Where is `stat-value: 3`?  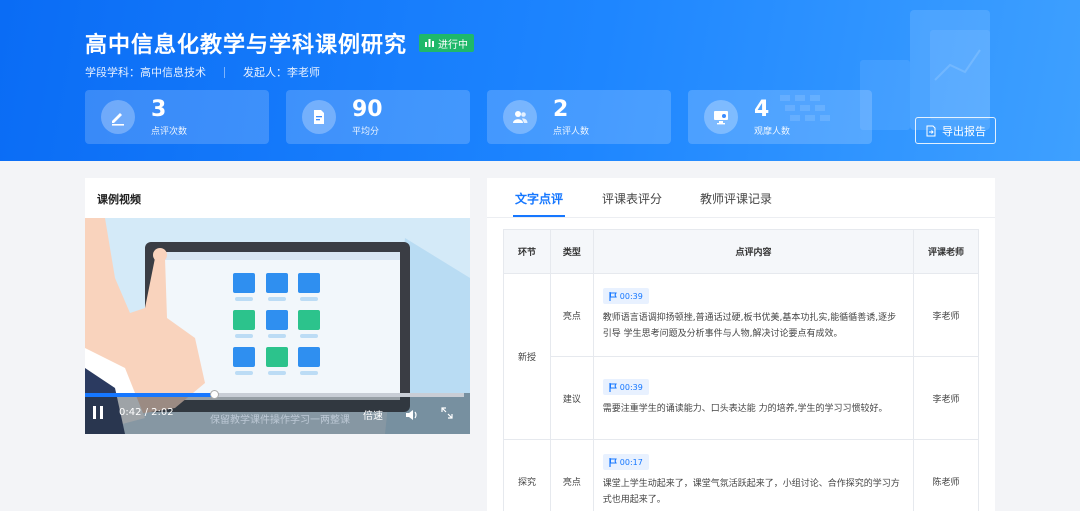
stat-value: 3 is located at coordinates (159, 109).